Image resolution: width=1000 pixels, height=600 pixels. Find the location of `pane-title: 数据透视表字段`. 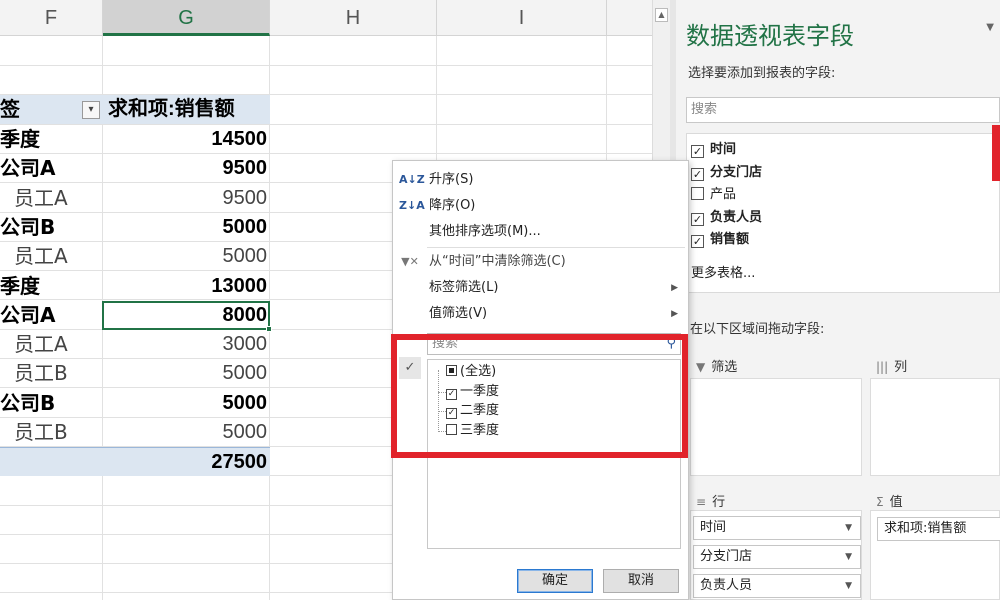

pane-title: 数据透视表字段 is located at coordinates (770, 36).